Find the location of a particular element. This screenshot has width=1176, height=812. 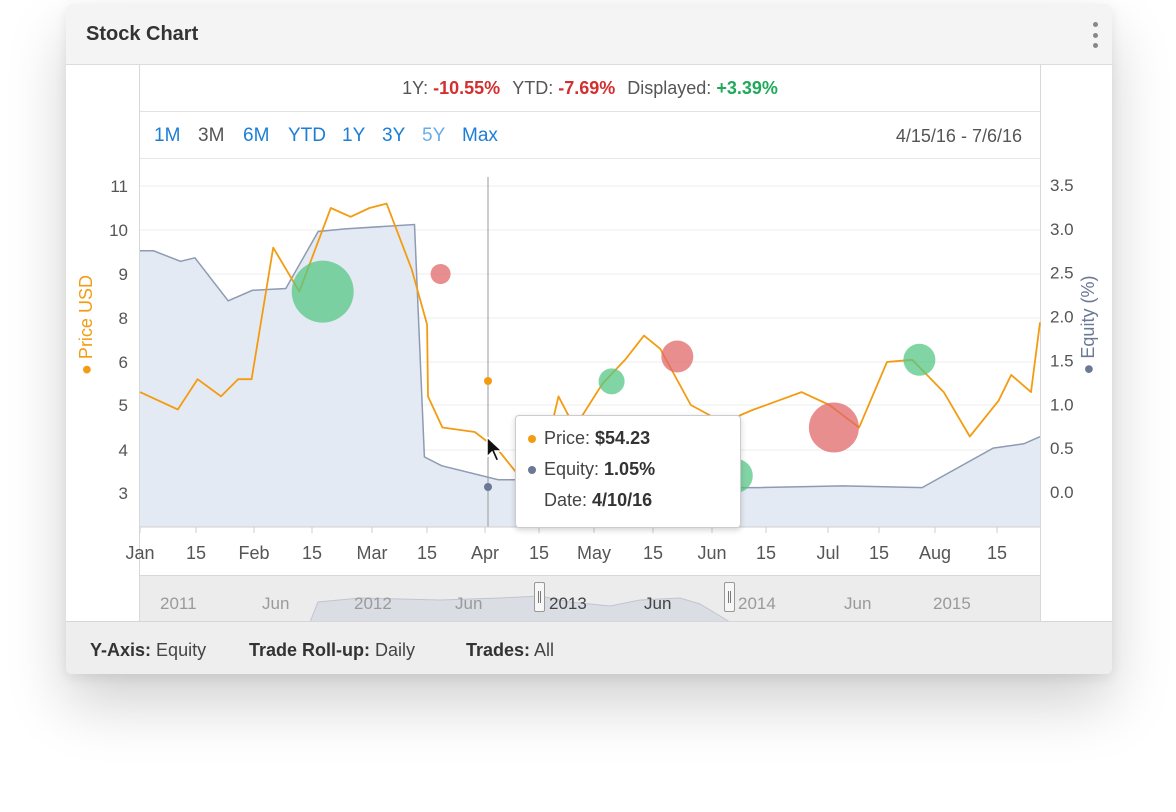

nav-label-2011: 2011 is located at coordinates (178, 603).